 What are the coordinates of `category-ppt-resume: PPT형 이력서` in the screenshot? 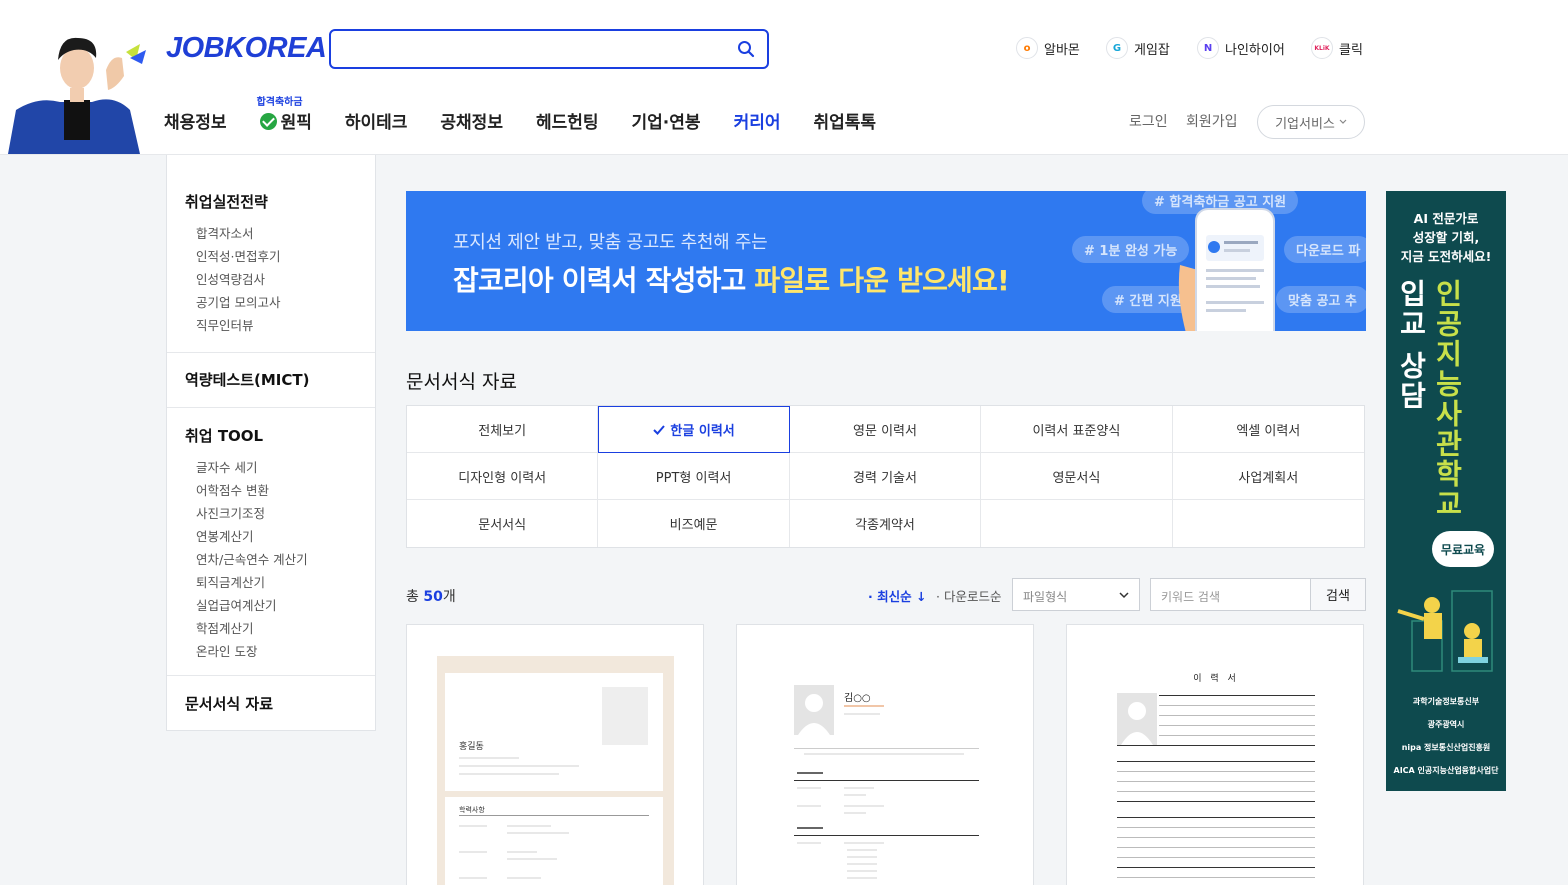 It's located at (694, 476).